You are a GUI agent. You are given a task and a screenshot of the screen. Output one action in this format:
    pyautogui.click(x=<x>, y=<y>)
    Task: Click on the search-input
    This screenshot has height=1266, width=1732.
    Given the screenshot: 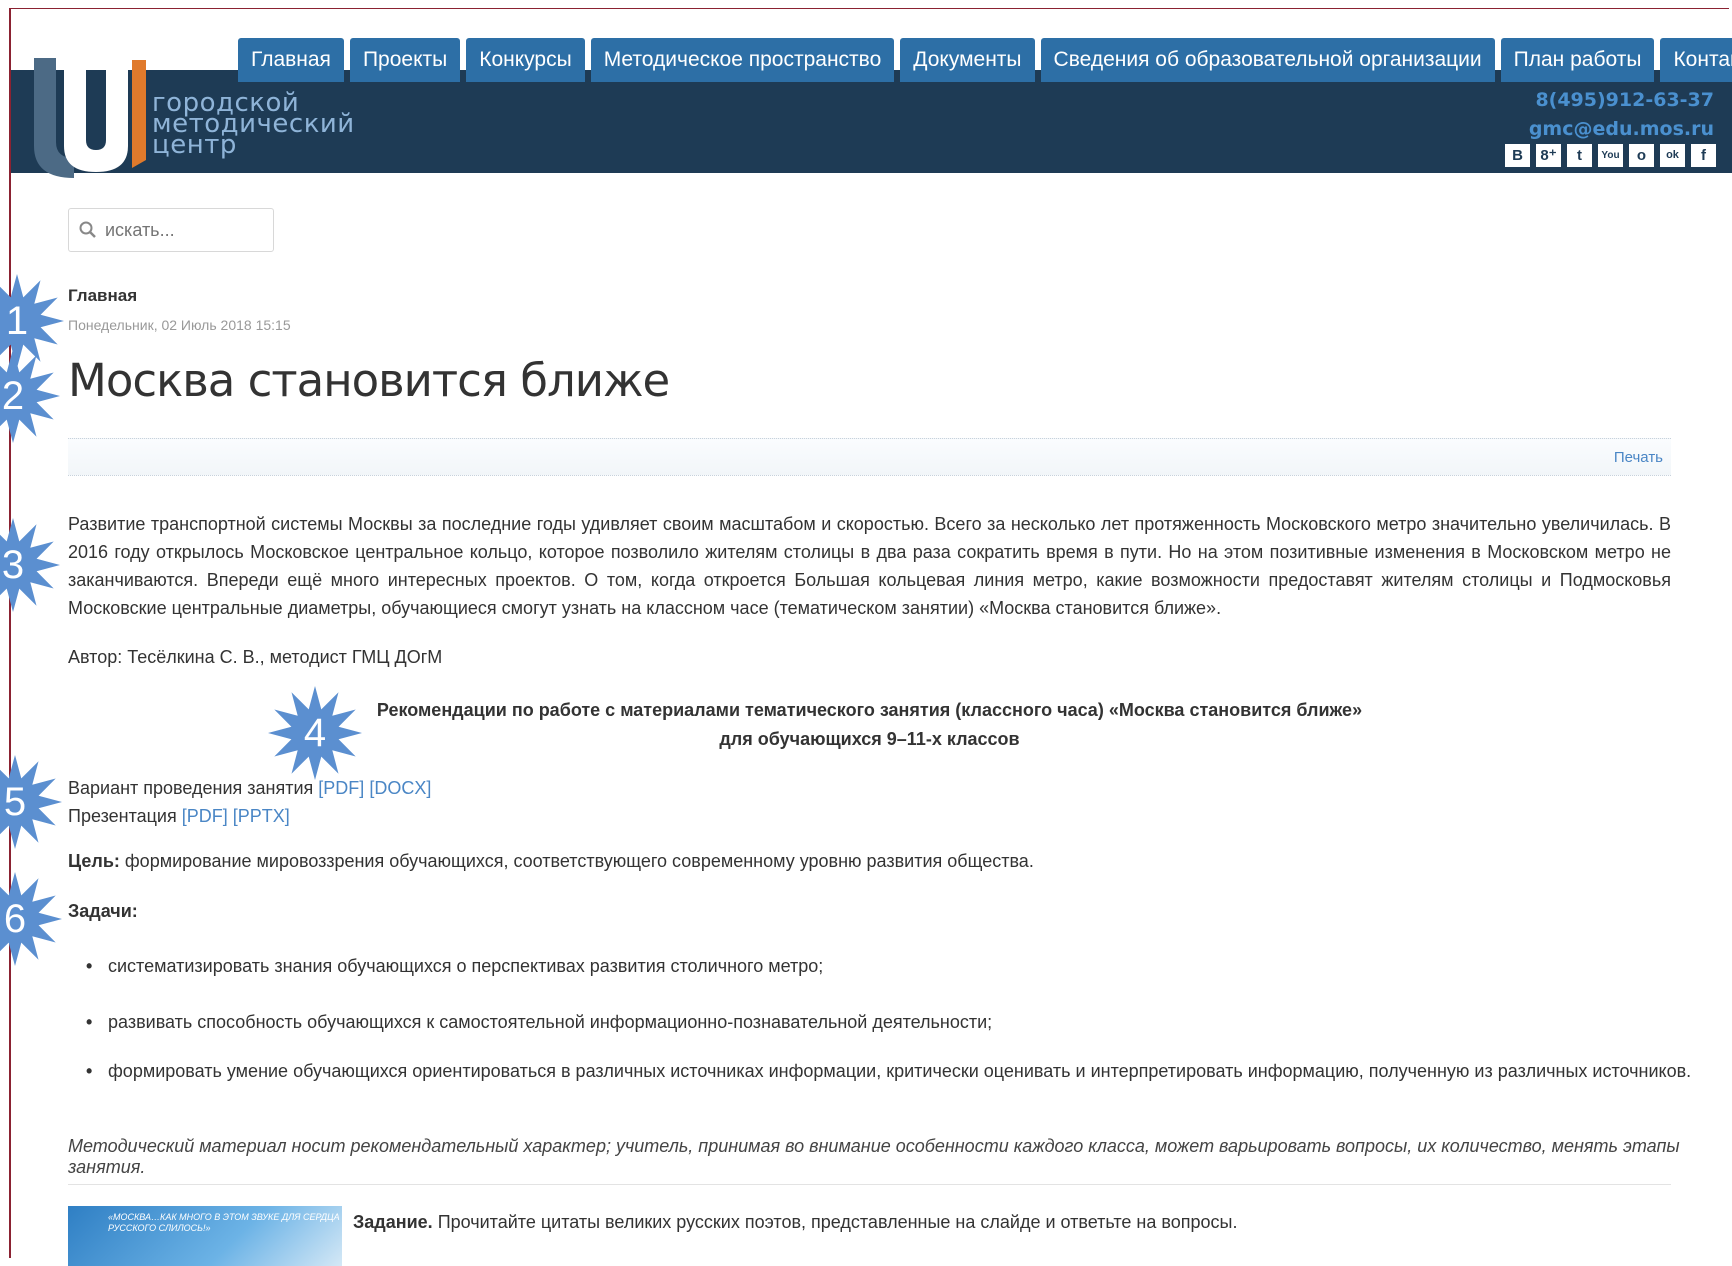 What is the action you would take?
    pyautogui.click(x=185, y=230)
    